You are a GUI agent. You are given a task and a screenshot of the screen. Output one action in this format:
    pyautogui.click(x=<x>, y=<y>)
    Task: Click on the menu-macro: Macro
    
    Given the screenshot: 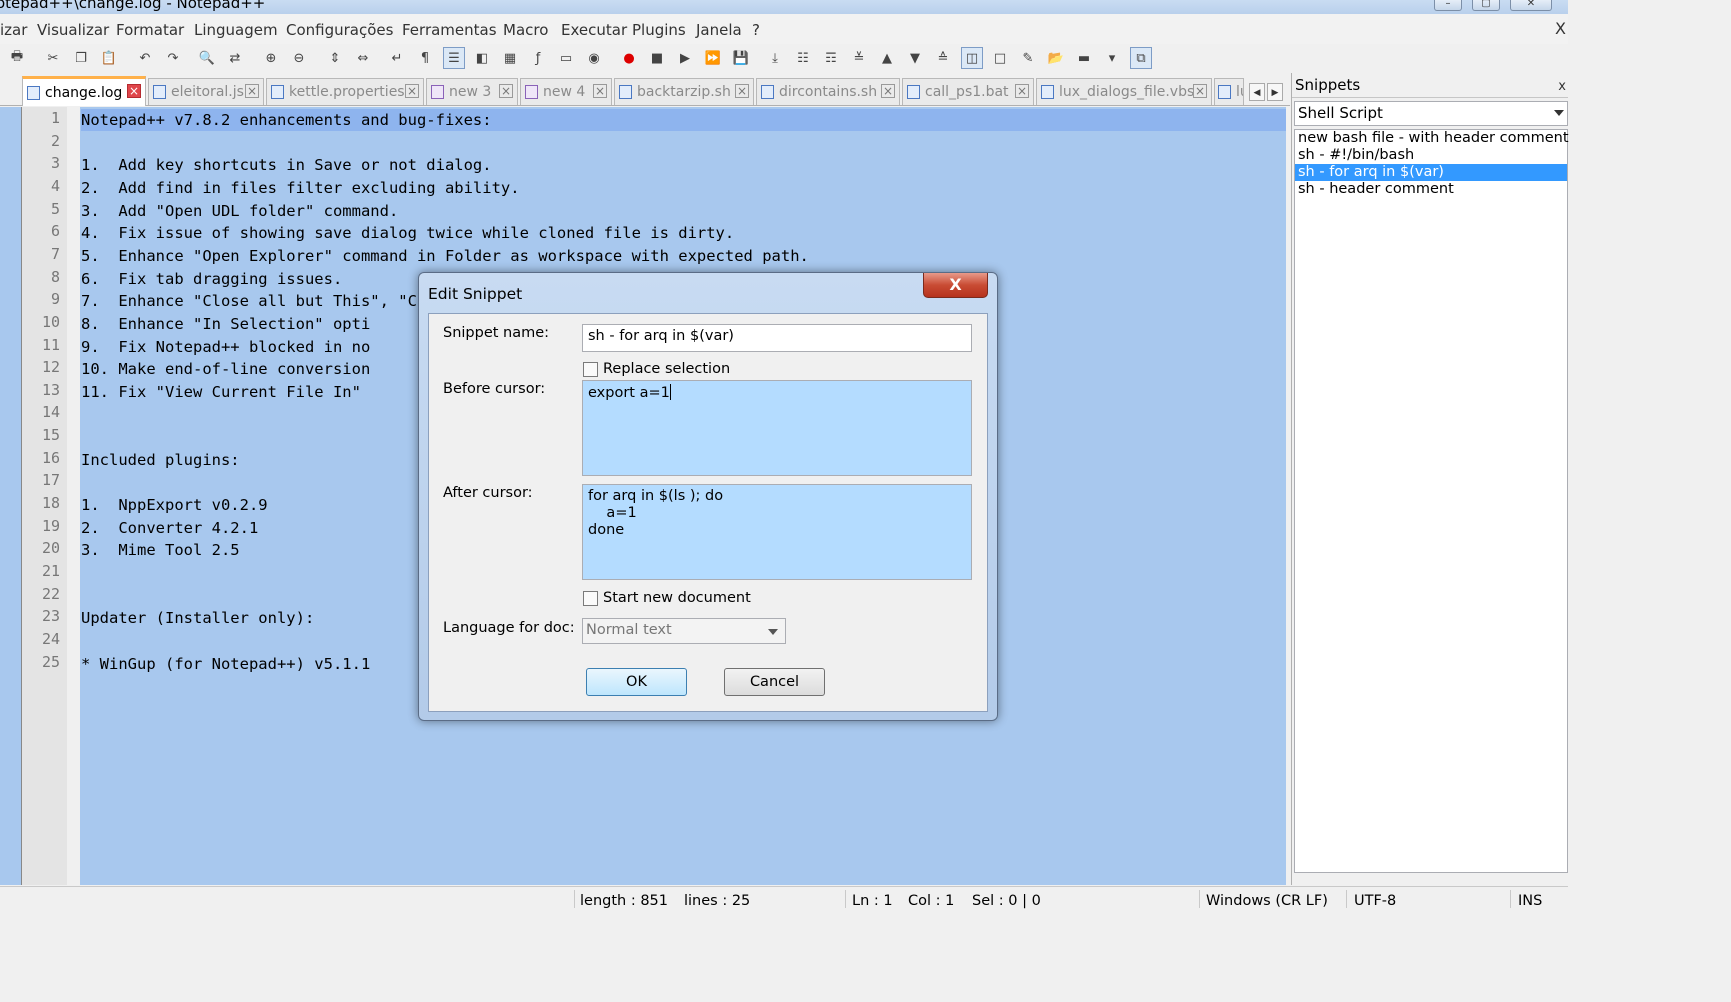 What is the action you would take?
    pyautogui.click(x=525, y=30)
    